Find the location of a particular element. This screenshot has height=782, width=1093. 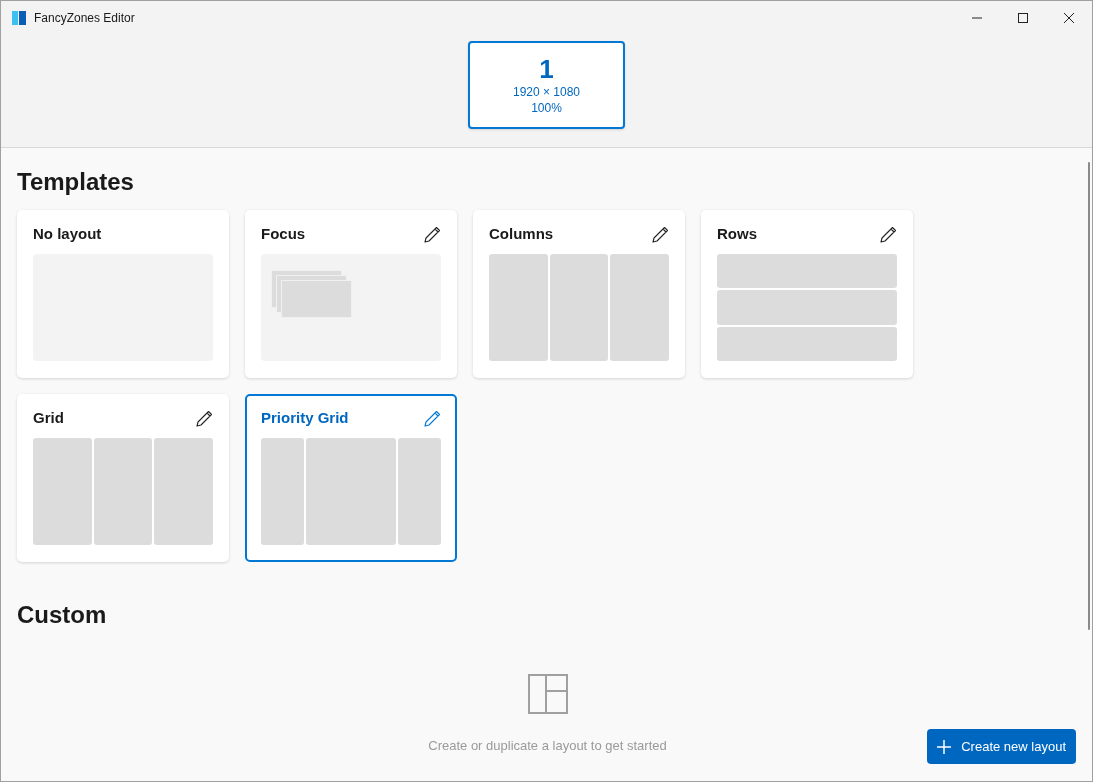

section-heading: Templates is located at coordinates (76, 182).